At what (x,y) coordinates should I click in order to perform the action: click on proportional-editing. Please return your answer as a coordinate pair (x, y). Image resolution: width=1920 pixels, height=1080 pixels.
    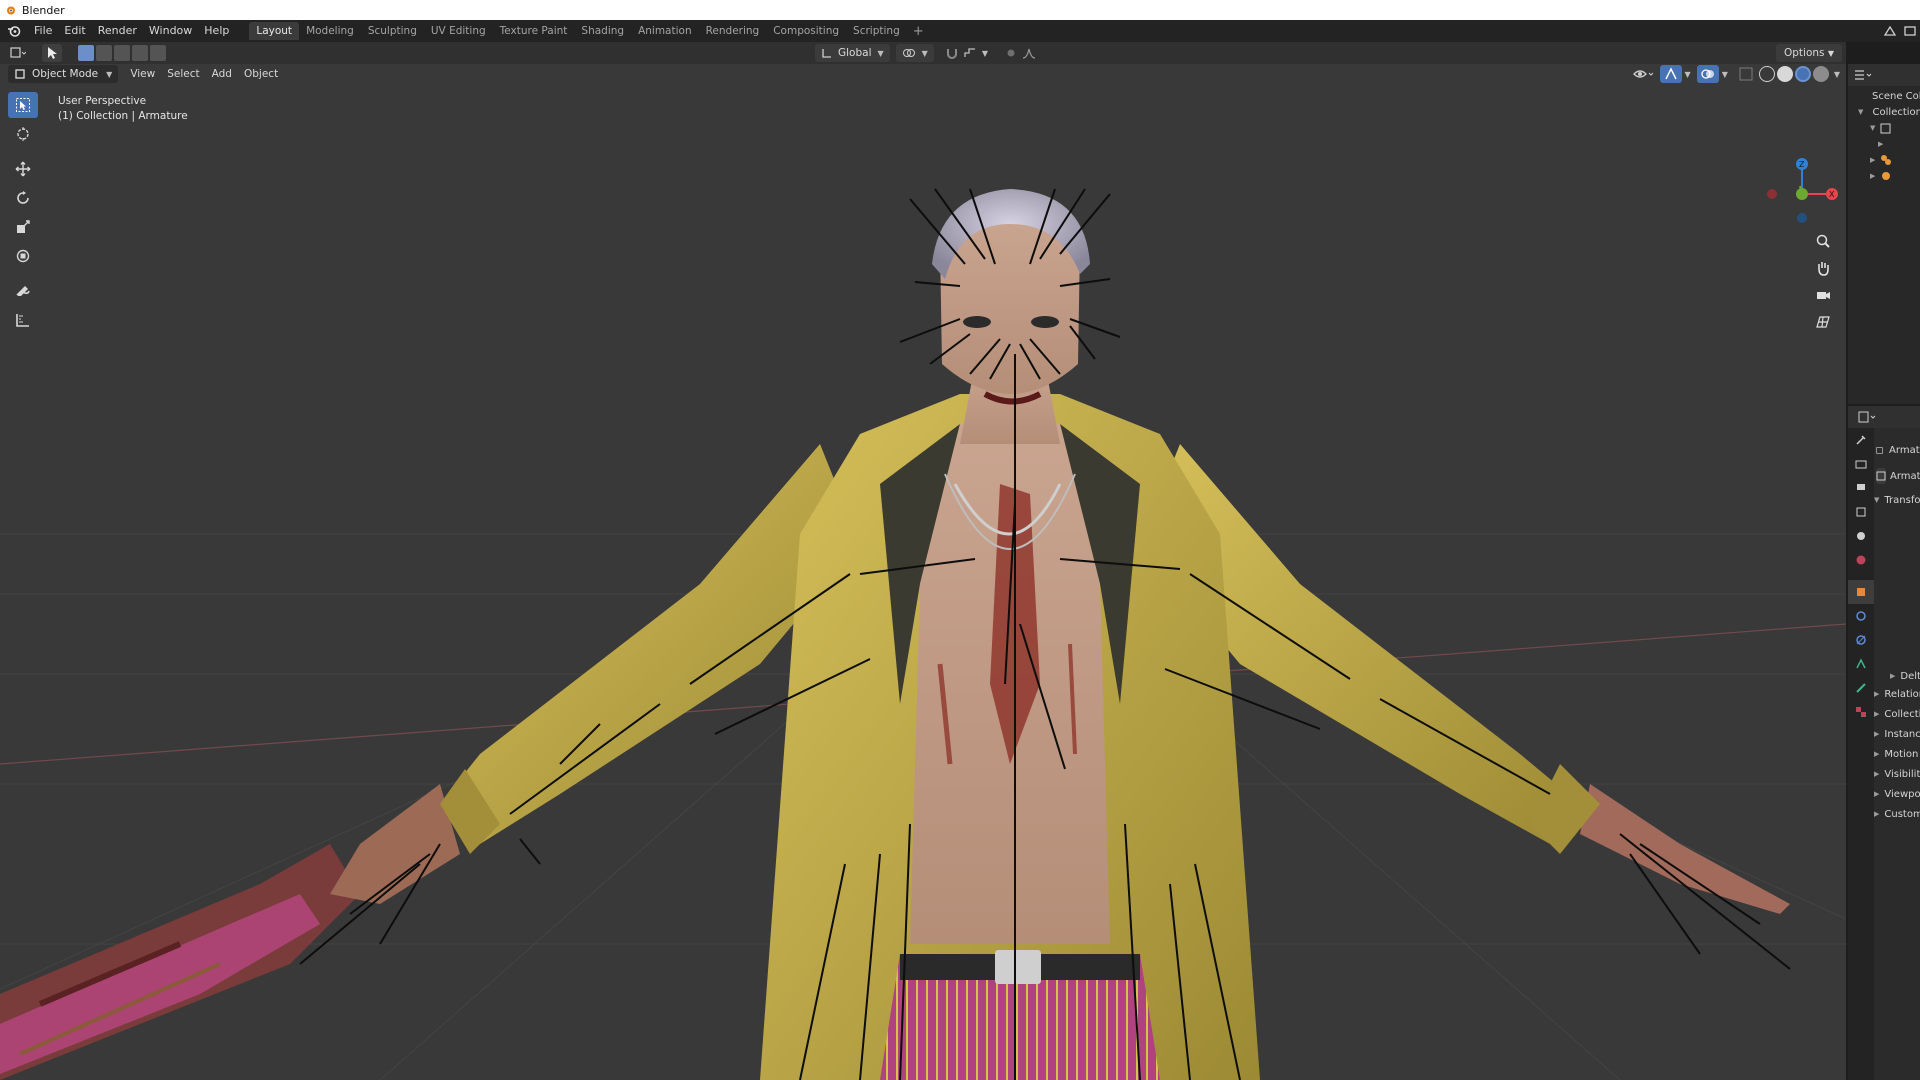
    Looking at the image, I should click on (1020, 53).